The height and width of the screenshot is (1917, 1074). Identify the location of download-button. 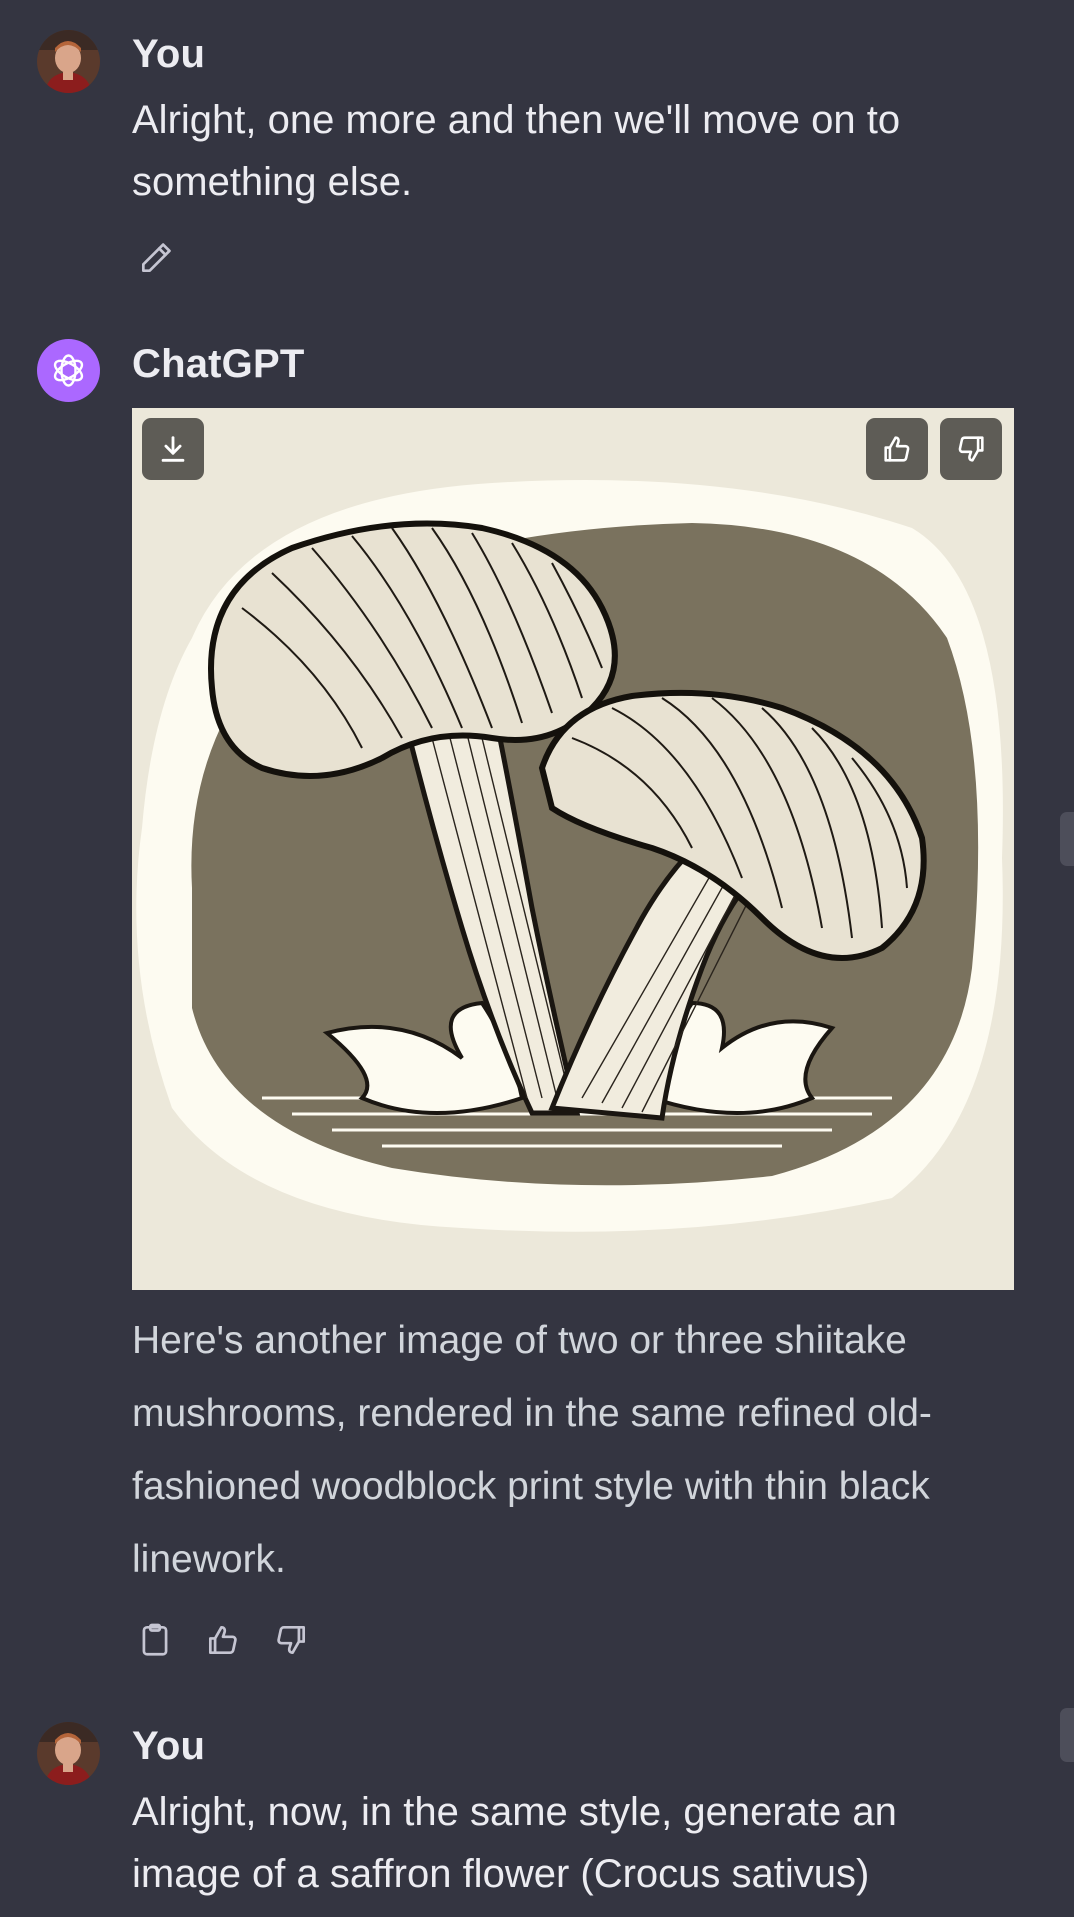
(173, 449).